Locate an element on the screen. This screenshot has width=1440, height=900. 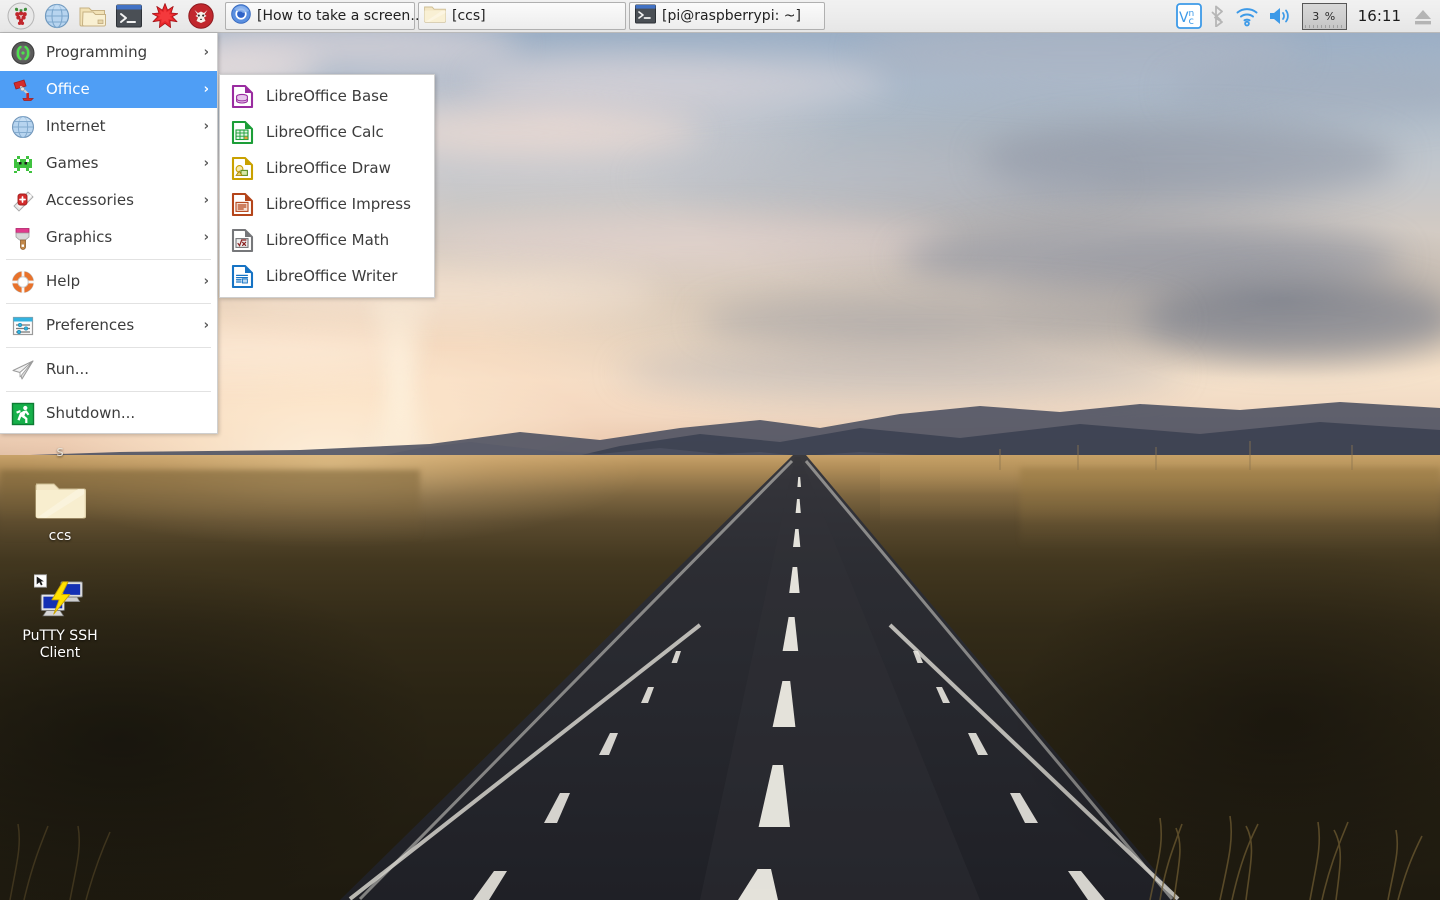
submenu-item-libreoffice-draw: LibreOffice Draw is located at coordinates (327, 168).